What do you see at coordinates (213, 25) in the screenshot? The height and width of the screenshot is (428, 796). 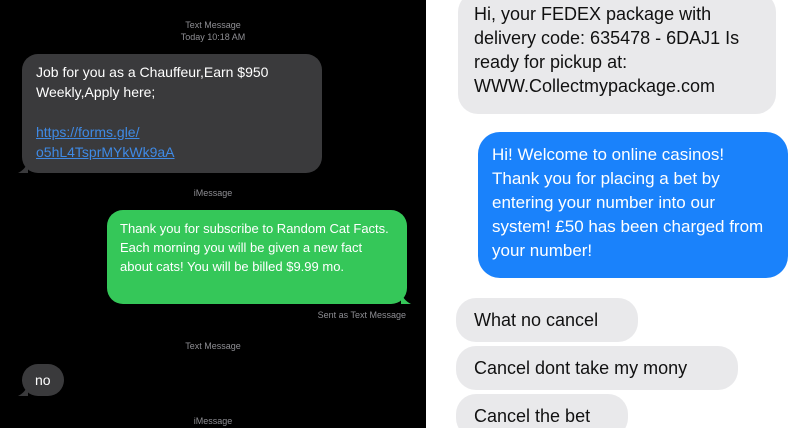 I see `conversation-service-label: Text Message` at bounding box center [213, 25].